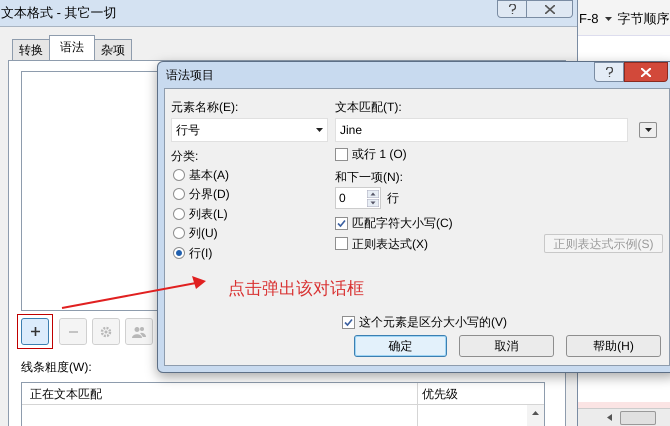  Describe the element at coordinates (205, 107) in the screenshot. I see `element-name-label: 元素名称(E):` at that location.